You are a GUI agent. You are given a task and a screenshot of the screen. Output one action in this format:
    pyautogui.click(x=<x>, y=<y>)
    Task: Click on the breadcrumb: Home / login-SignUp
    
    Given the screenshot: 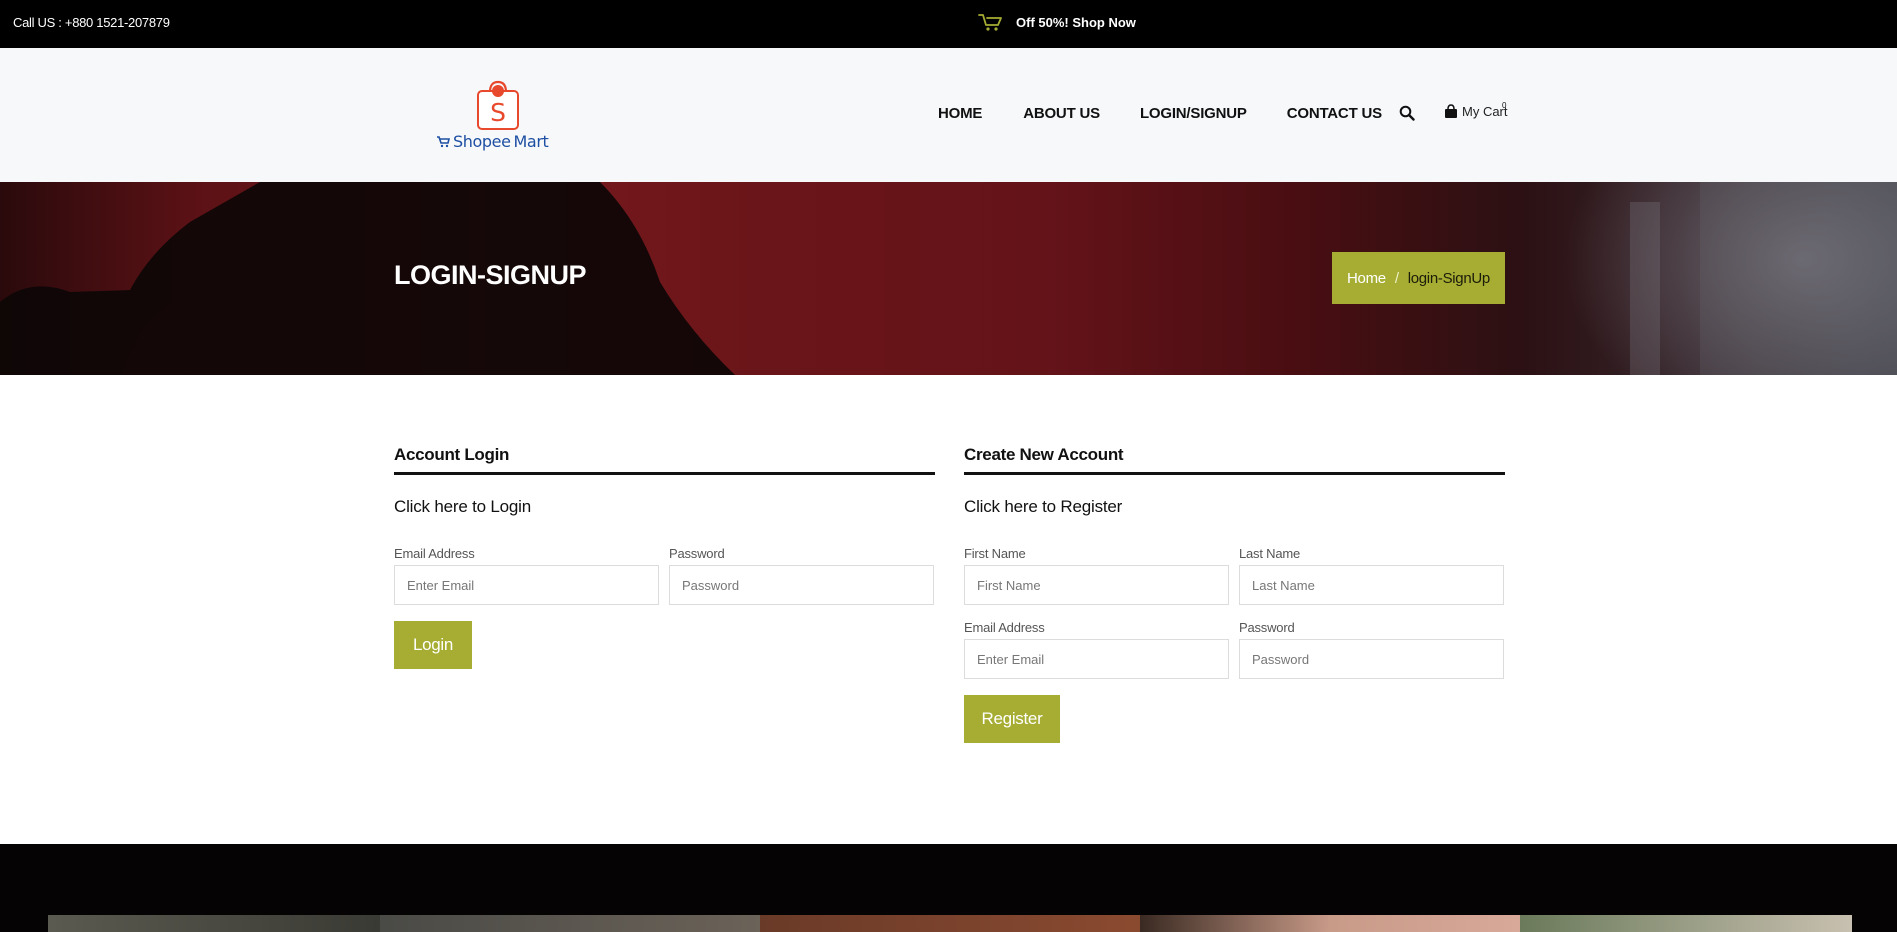 What is the action you would take?
    pyautogui.click(x=1418, y=278)
    